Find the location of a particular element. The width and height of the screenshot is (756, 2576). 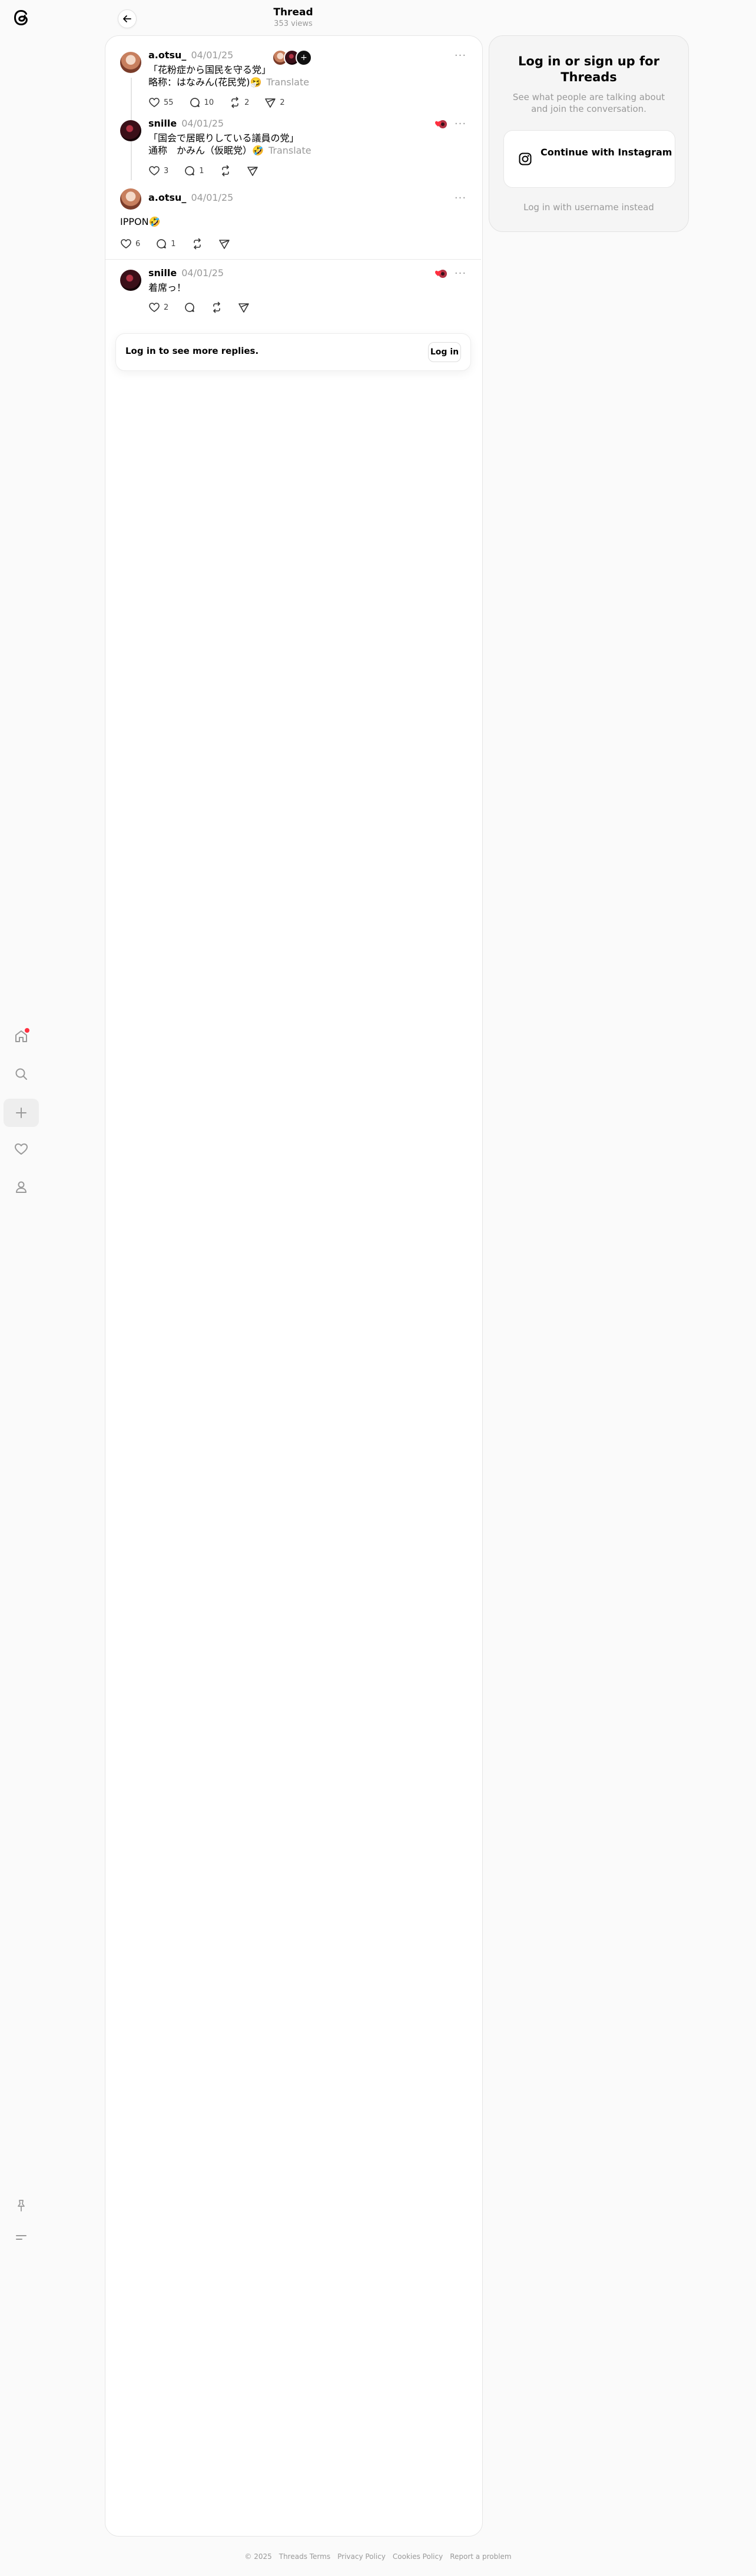

nav-activity is located at coordinates (21, 1149).